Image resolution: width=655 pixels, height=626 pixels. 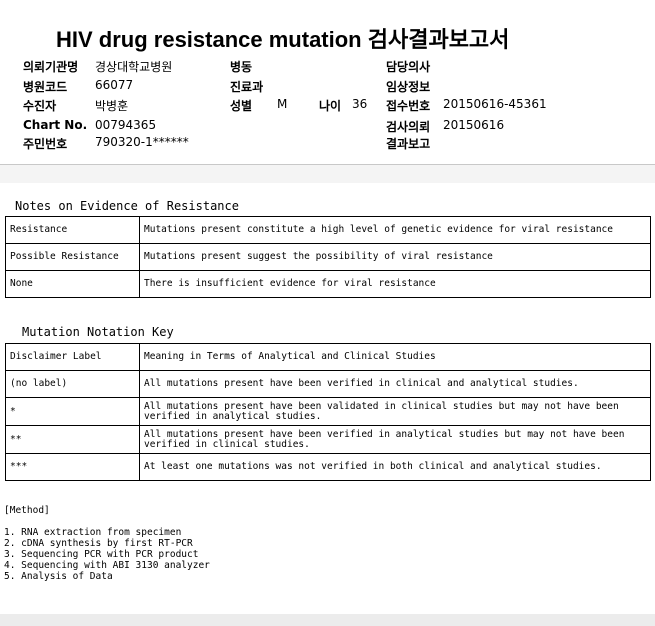 What do you see at coordinates (98, 332) in the screenshot?
I see `notation-section-title: Mutation Notation Key` at bounding box center [98, 332].